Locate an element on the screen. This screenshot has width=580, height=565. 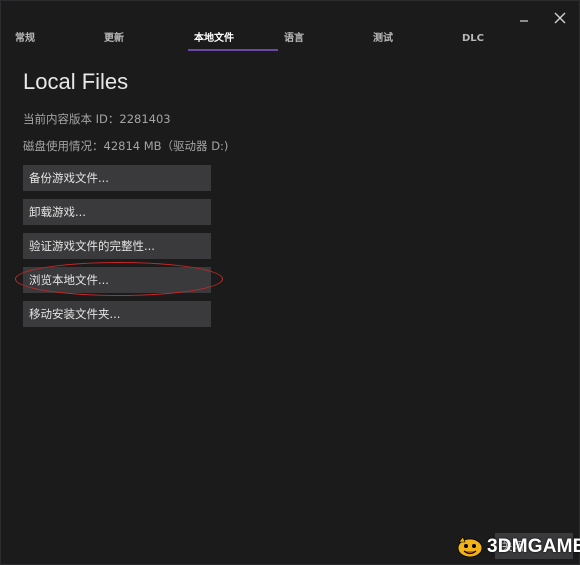
watermark-logo: 3DMGAME is located at coordinates (517, 547).